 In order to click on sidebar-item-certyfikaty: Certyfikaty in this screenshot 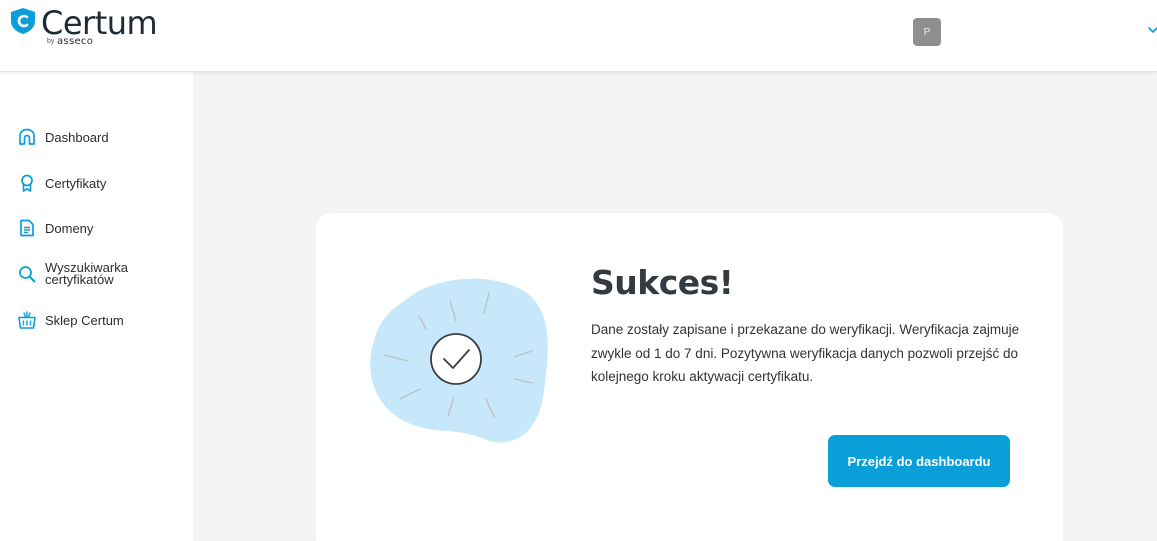, I will do `click(62, 183)`.